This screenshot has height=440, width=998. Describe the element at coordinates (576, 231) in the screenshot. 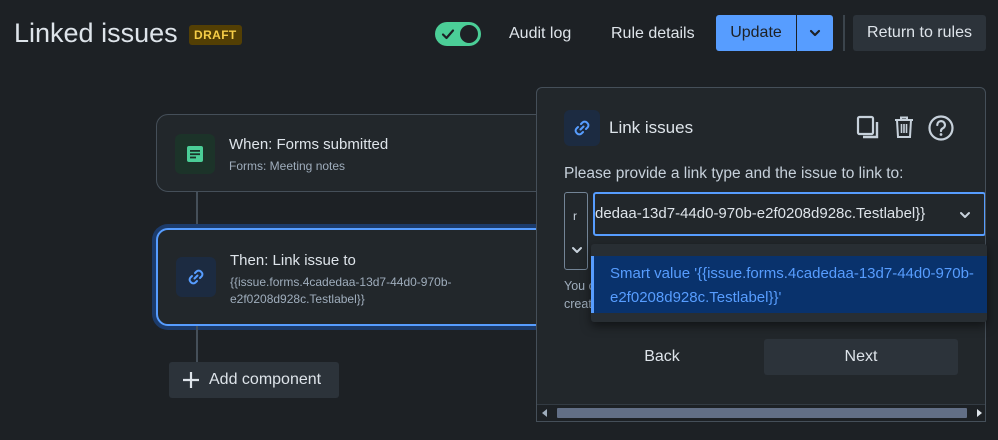

I see `link-type-select: r` at that location.